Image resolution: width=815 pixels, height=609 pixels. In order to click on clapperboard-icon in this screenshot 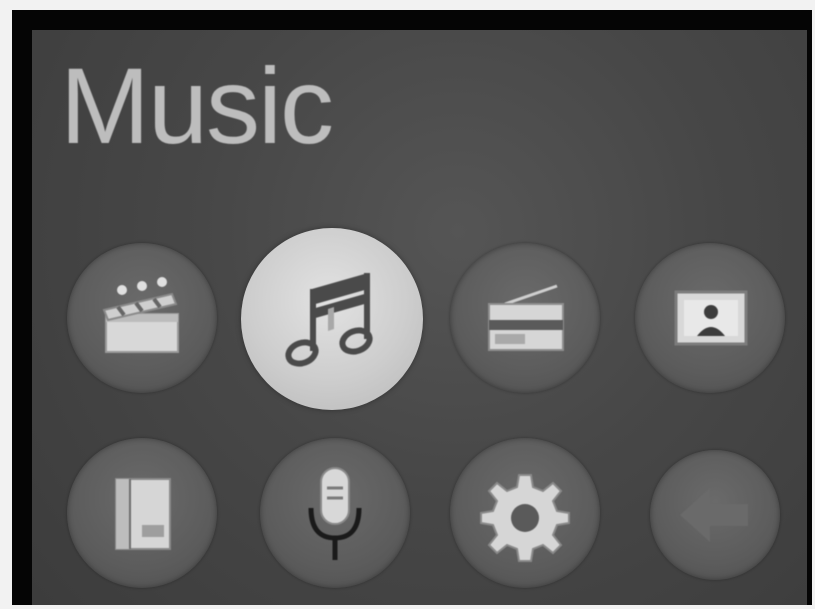, I will do `click(142, 318)`.